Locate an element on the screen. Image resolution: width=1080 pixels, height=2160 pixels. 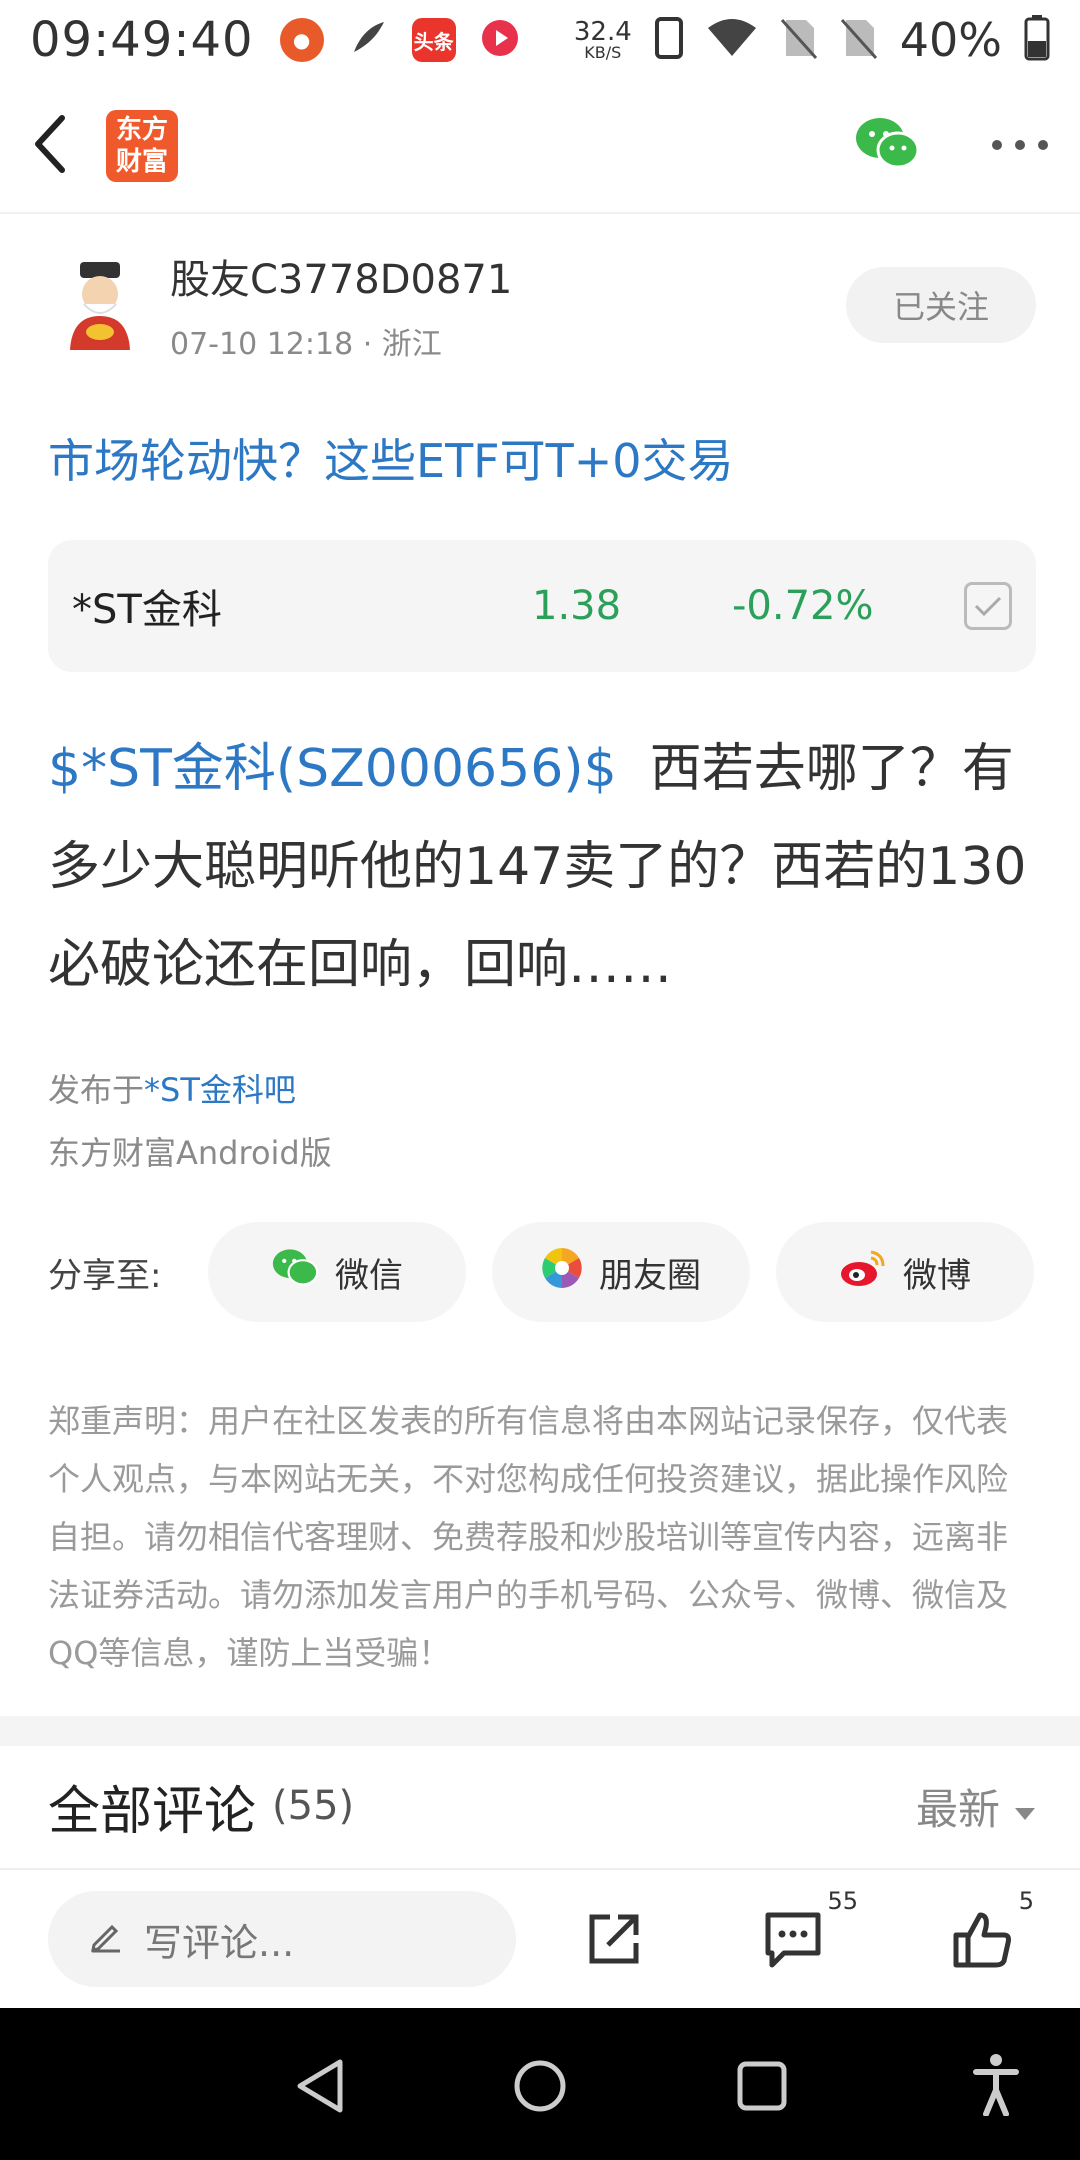
share-moments-button: 朋友圈 is located at coordinates (621, 1272).